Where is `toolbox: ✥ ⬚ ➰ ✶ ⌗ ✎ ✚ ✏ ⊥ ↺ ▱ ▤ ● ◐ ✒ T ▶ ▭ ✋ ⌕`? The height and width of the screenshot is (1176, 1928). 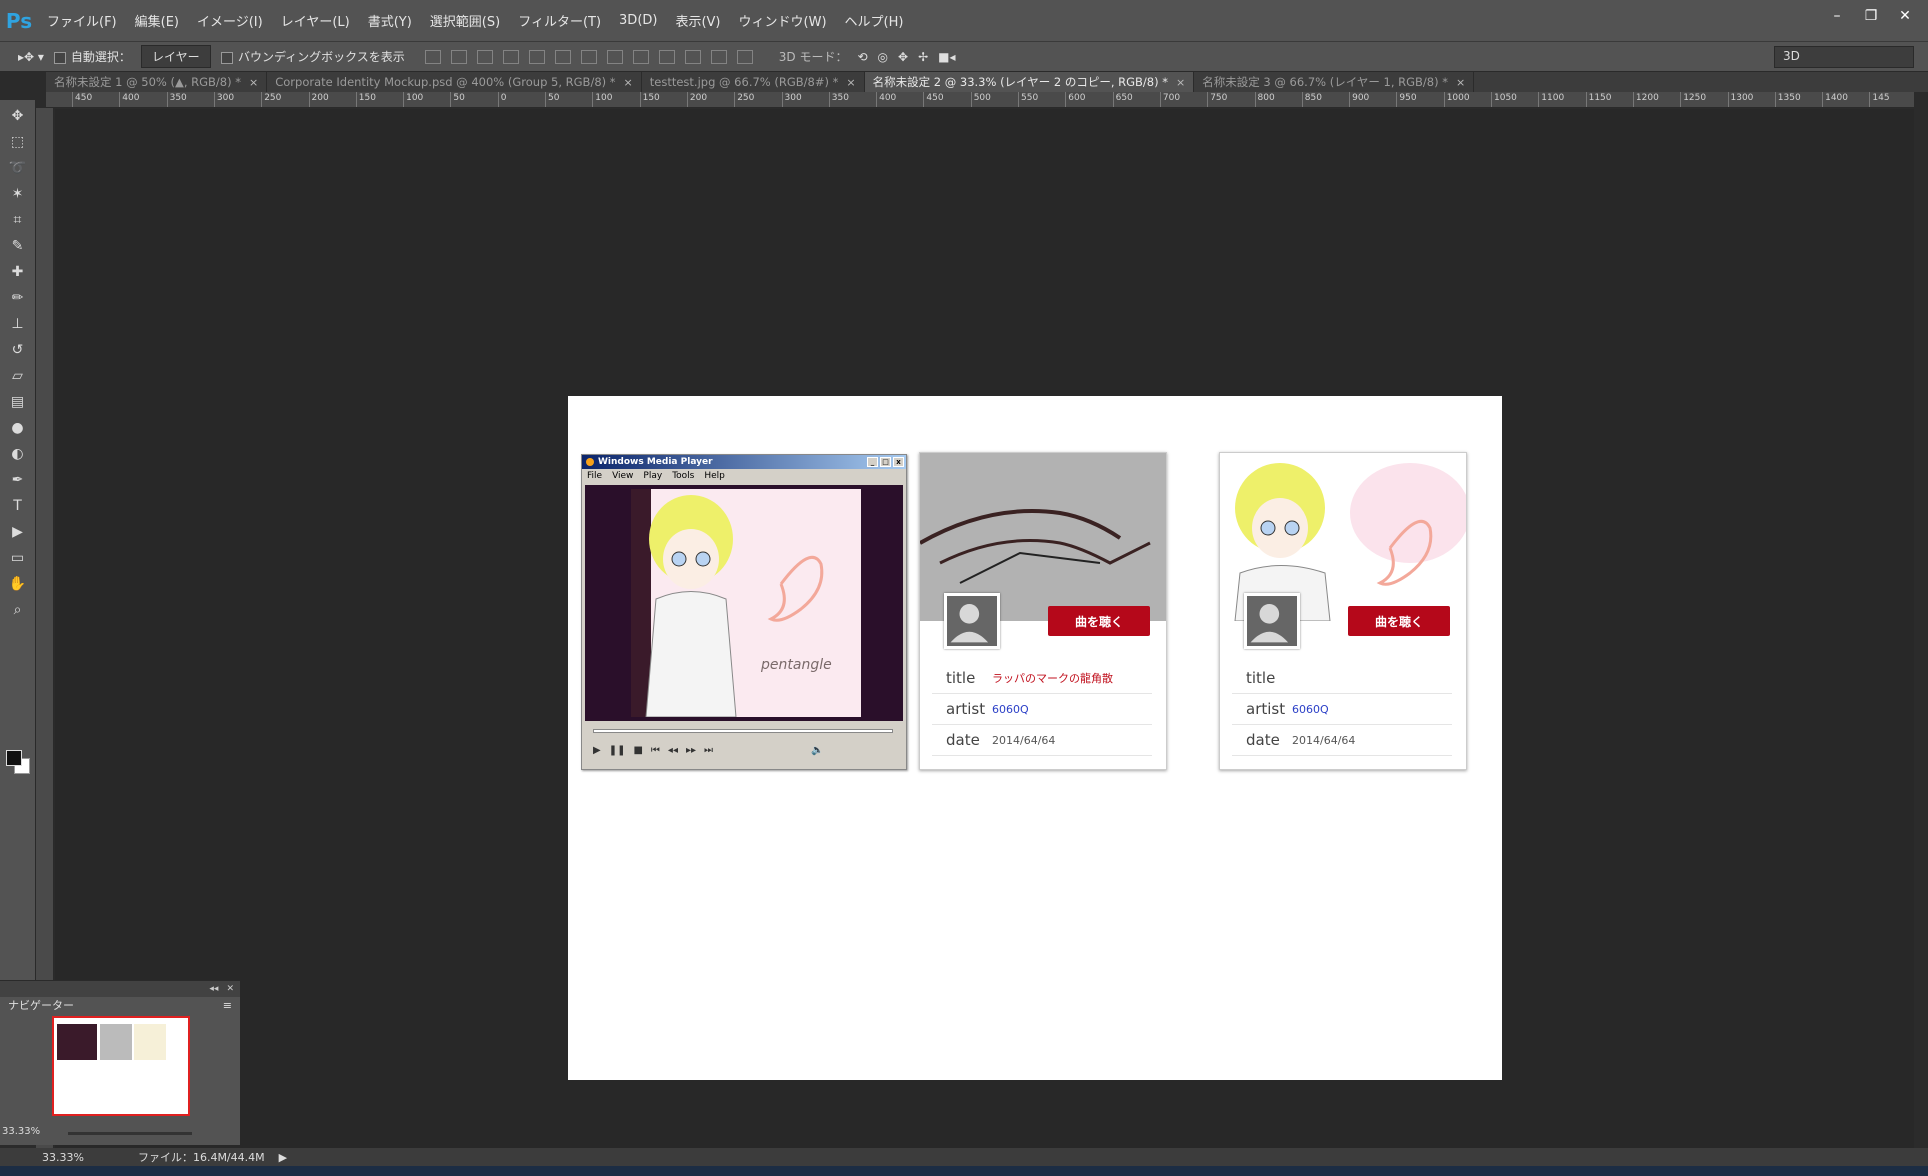
toolbox: ✥ ⬚ ➰ ✶ ⌗ ✎ ✚ ✏ ⊥ ↺ ▱ ▤ ● ◐ ✒ T ▶ ▭ ✋ ⌕ is located at coordinates (18, 540).